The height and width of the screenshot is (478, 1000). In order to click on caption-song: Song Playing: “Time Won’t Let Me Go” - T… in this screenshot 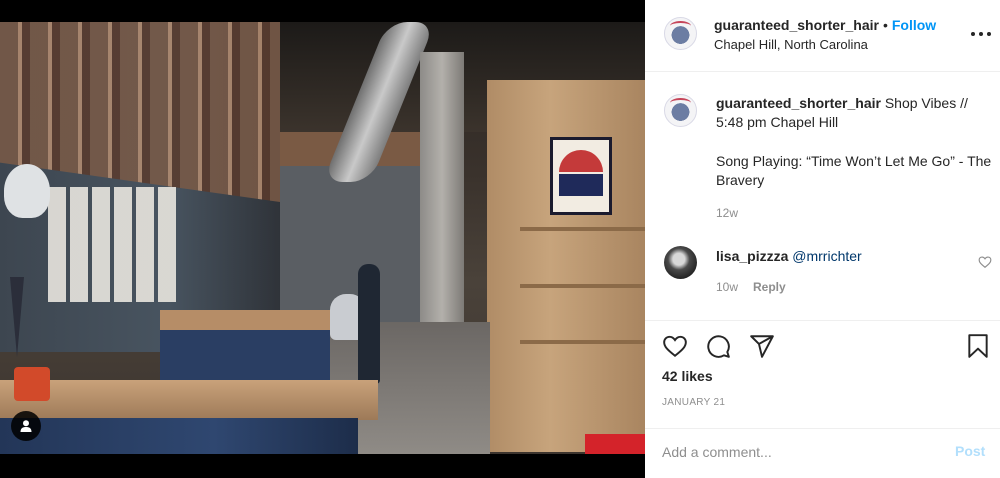, I will do `click(854, 170)`.